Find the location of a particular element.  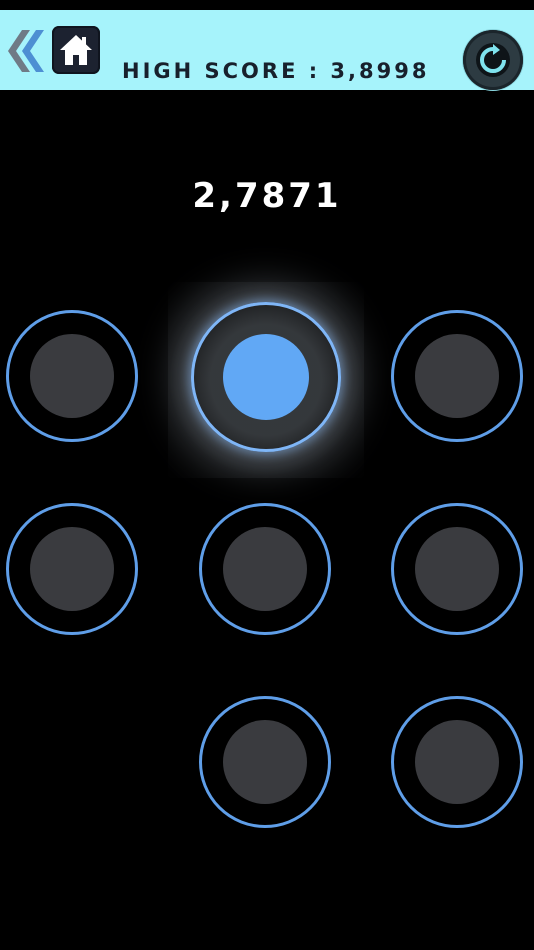

refresh-button is located at coordinates (493, 60).